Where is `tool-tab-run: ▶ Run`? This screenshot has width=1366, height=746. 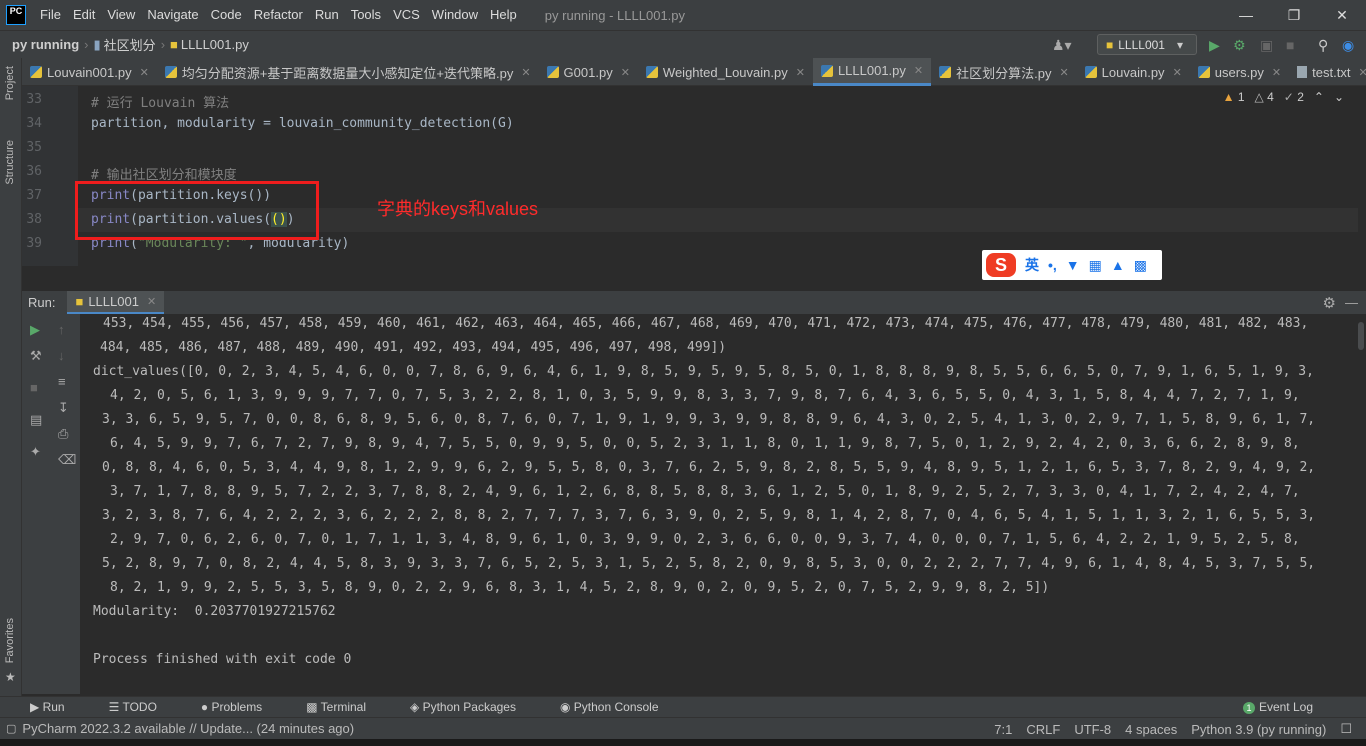
tool-tab-run: ▶ Run is located at coordinates (58, 707).